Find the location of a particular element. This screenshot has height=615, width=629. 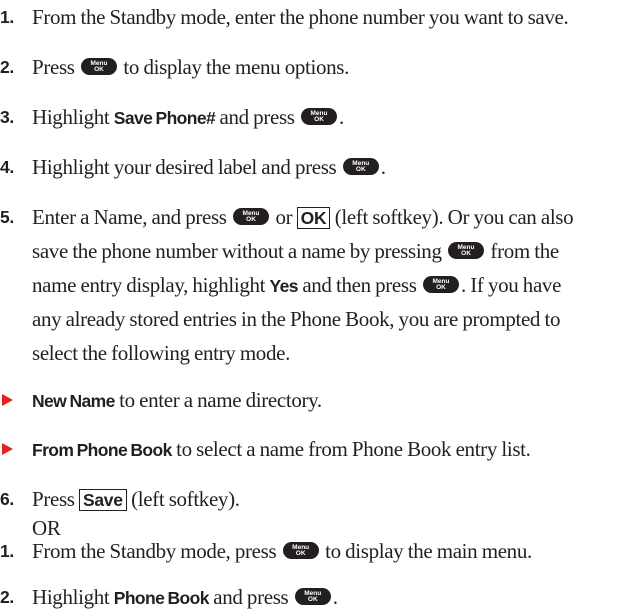

step-text: From the Standby mode, press is located at coordinates (154, 551).